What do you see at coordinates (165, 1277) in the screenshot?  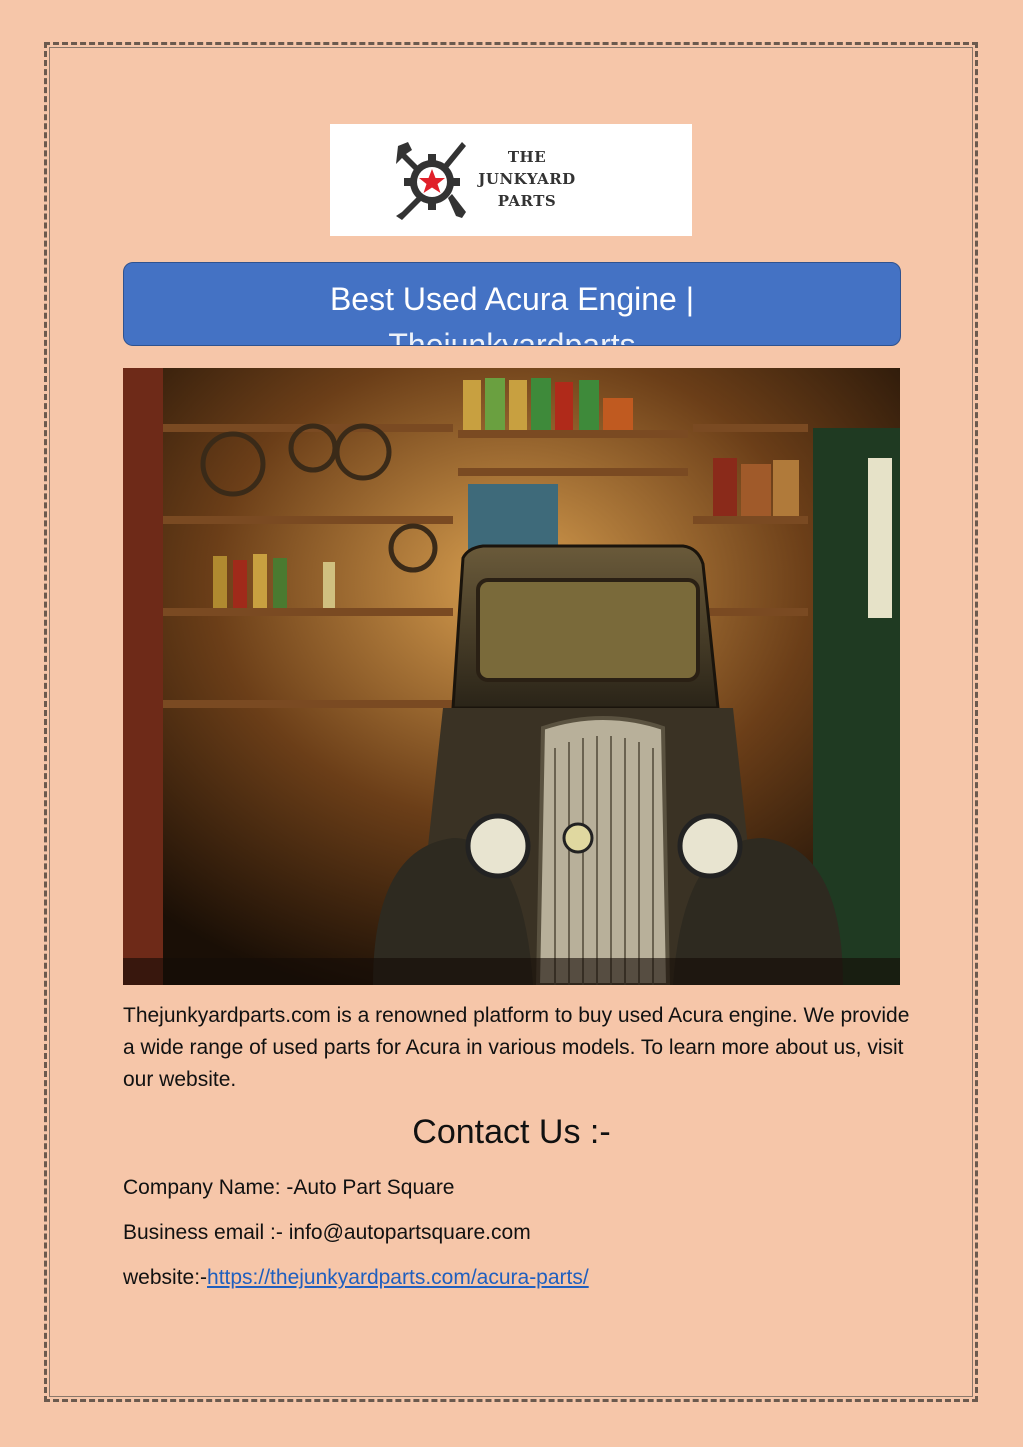 I see `website-label: website:-` at bounding box center [165, 1277].